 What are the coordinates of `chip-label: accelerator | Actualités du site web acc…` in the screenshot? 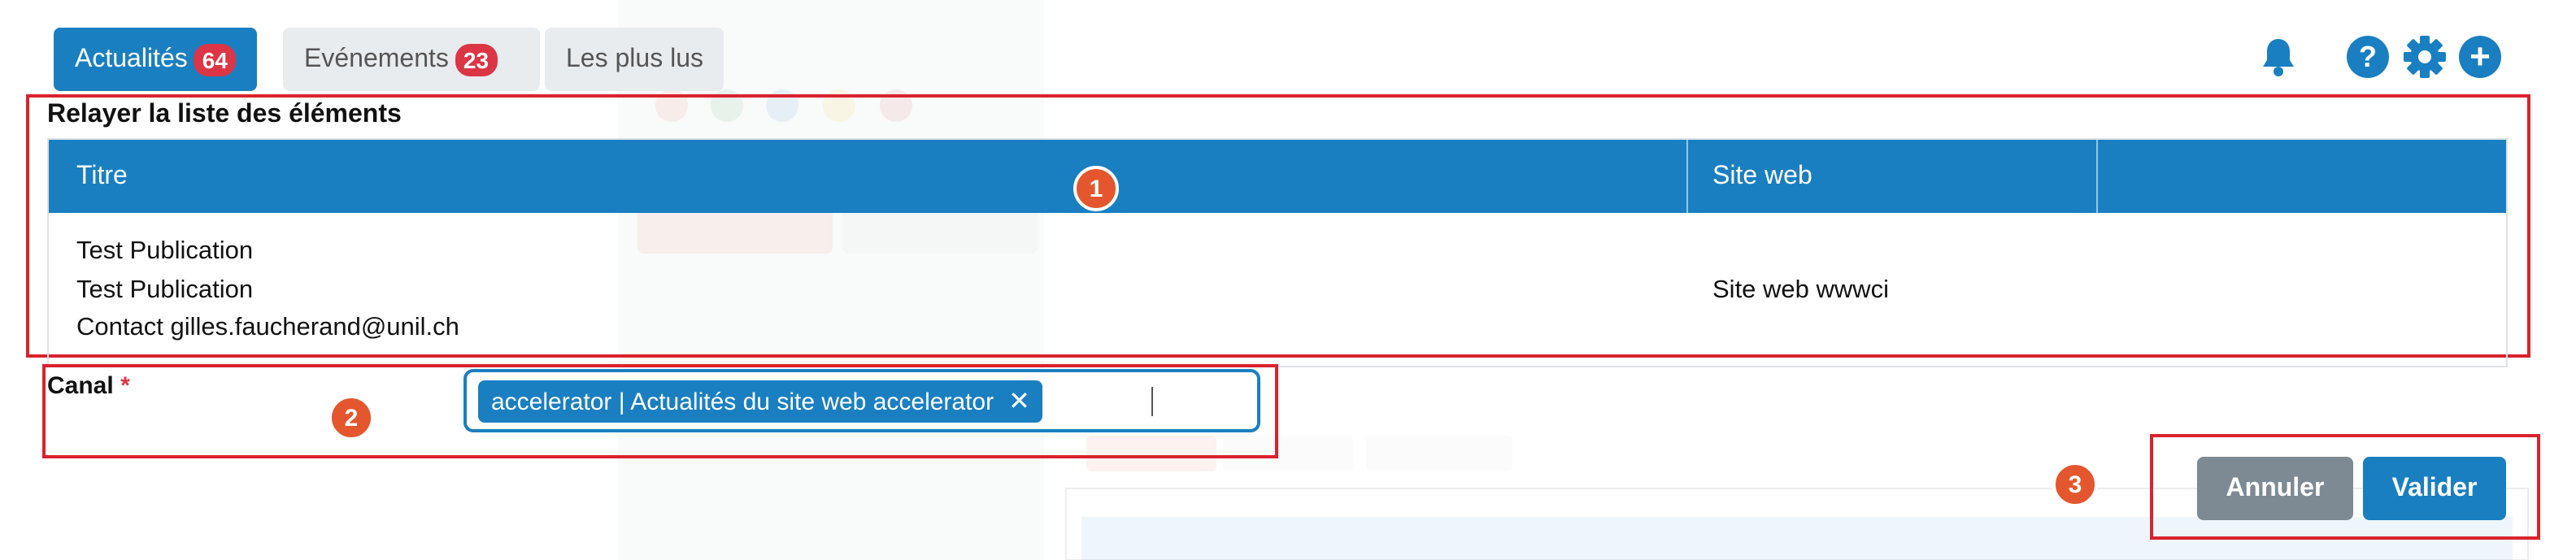 It's located at (743, 402).